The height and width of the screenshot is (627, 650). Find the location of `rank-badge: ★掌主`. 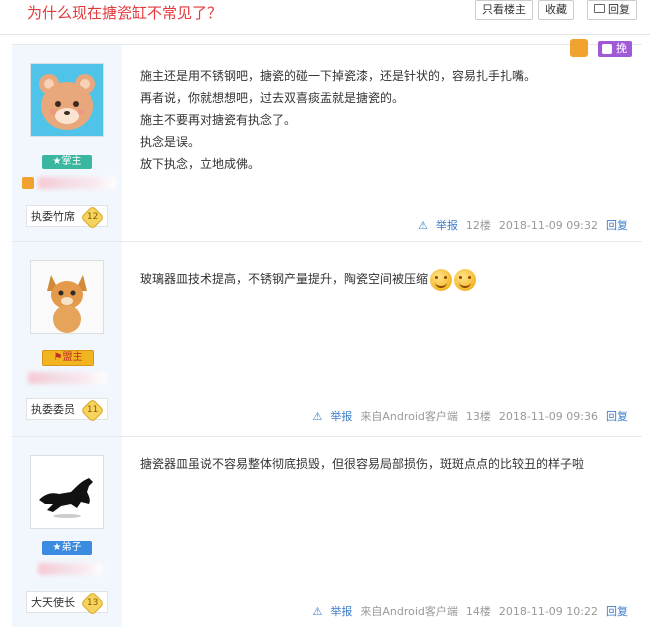

rank-badge: ★掌主 is located at coordinates (67, 162).